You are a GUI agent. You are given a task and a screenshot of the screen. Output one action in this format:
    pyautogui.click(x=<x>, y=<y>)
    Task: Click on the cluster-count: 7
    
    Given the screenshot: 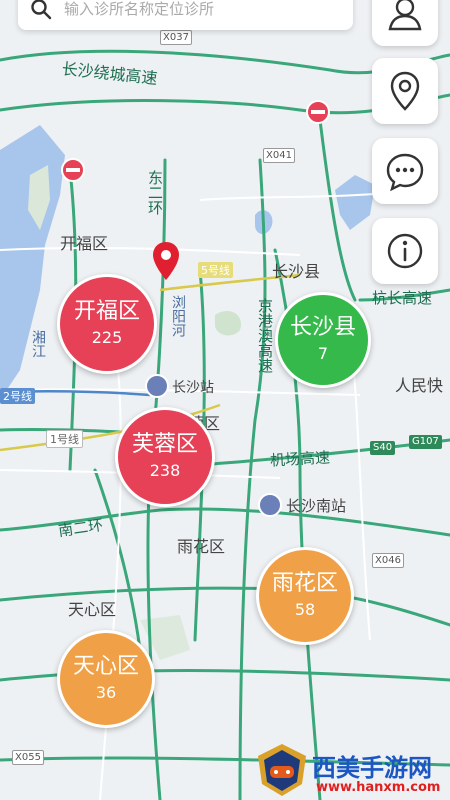 What is the action you would take?
    pyautogui.click(x=323, y=353)
    